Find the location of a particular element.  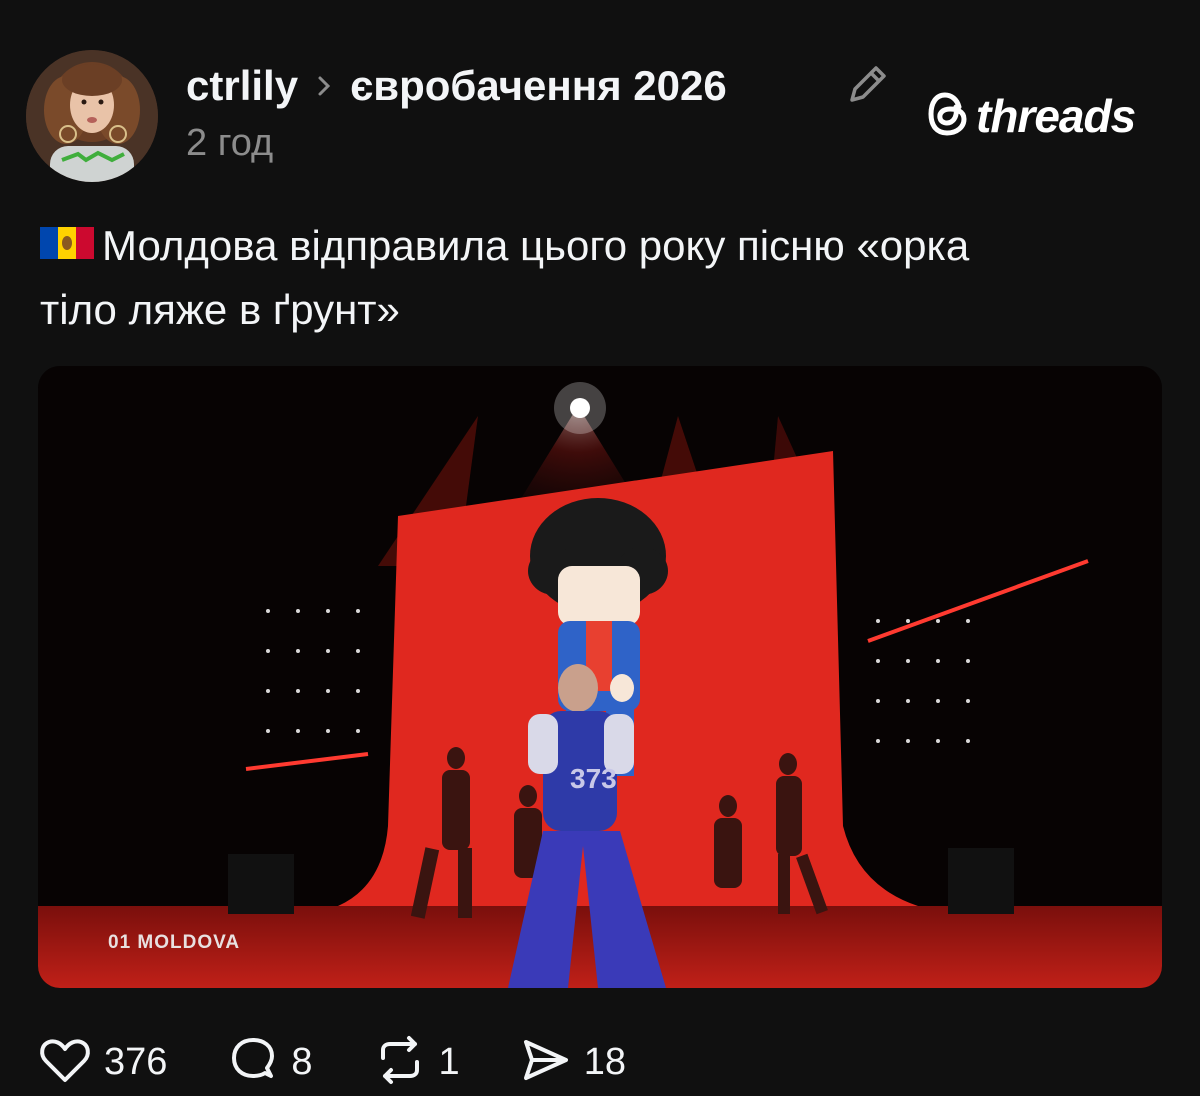

avatar is located at coordinates (92, 116).